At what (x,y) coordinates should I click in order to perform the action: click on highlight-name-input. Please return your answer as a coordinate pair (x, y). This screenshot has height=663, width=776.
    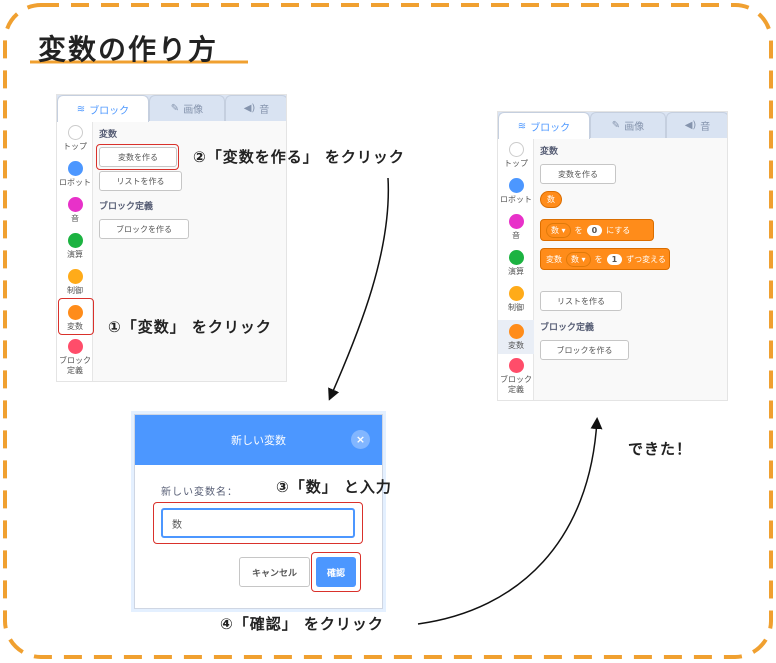
    Looking at the image, I should click on (258, 523).